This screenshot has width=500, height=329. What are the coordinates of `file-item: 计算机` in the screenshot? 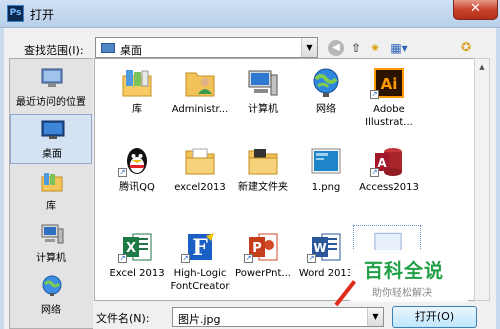 It's located at (263, 102).